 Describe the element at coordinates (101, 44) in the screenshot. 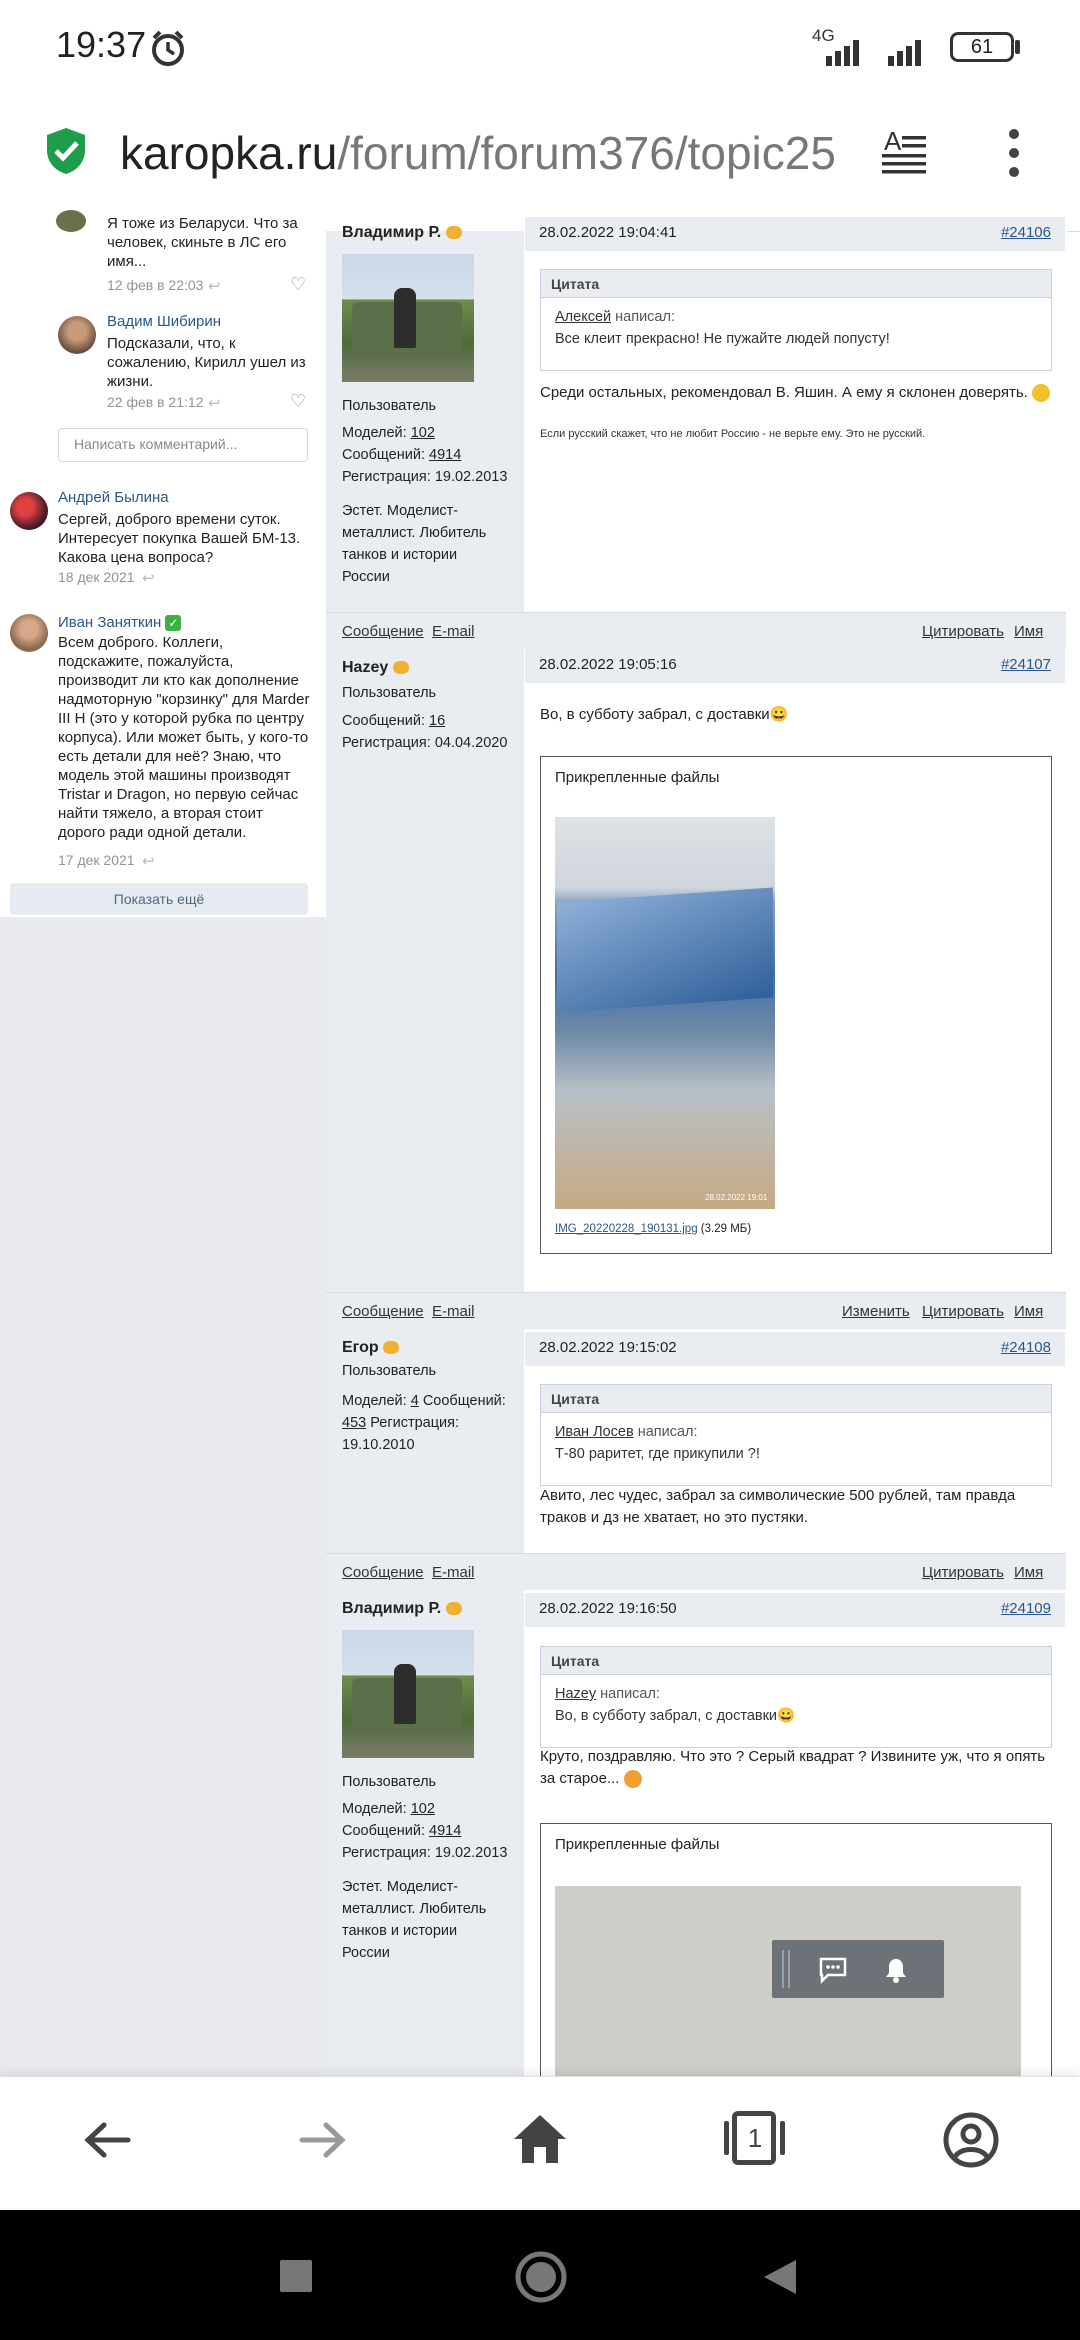

I see `clock: 19:37` at that location.